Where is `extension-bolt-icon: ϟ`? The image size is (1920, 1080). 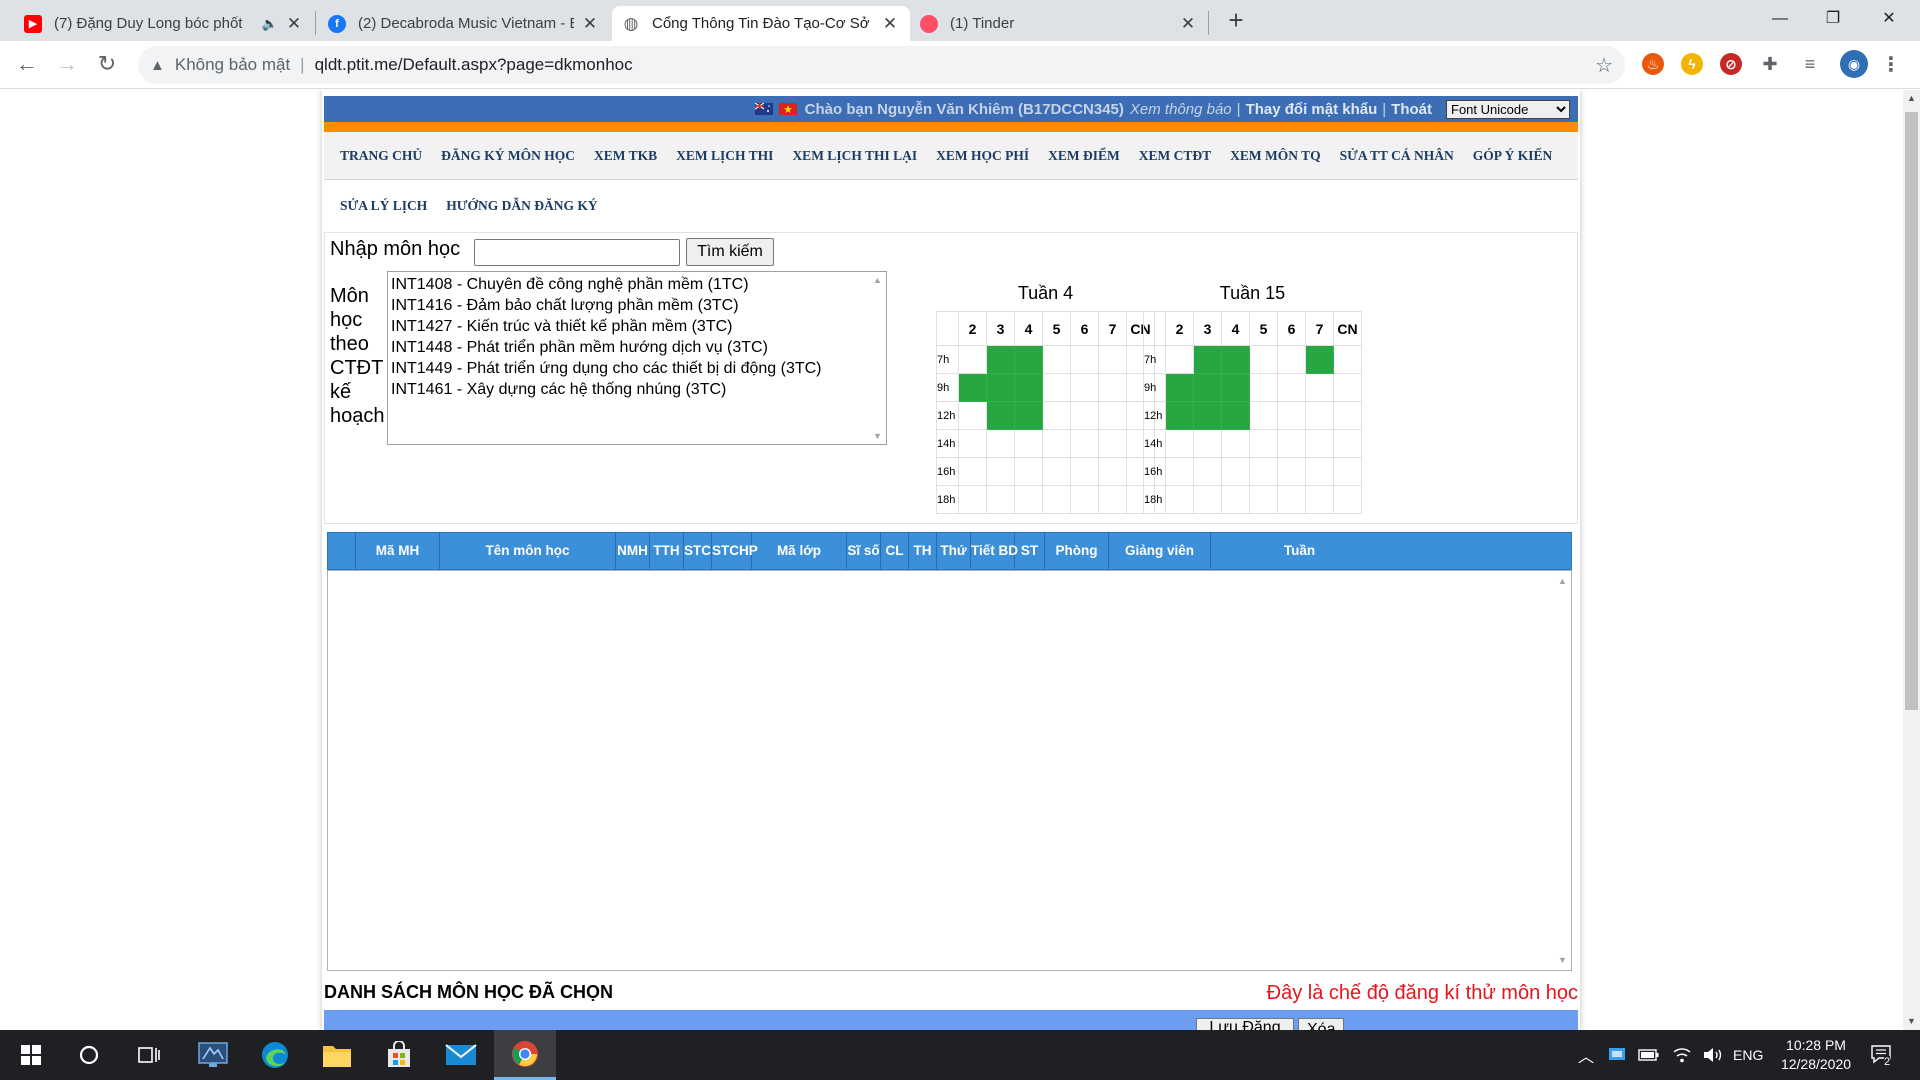 extension-bolt-icon: ϟ is located at coordinates (1692, 64).